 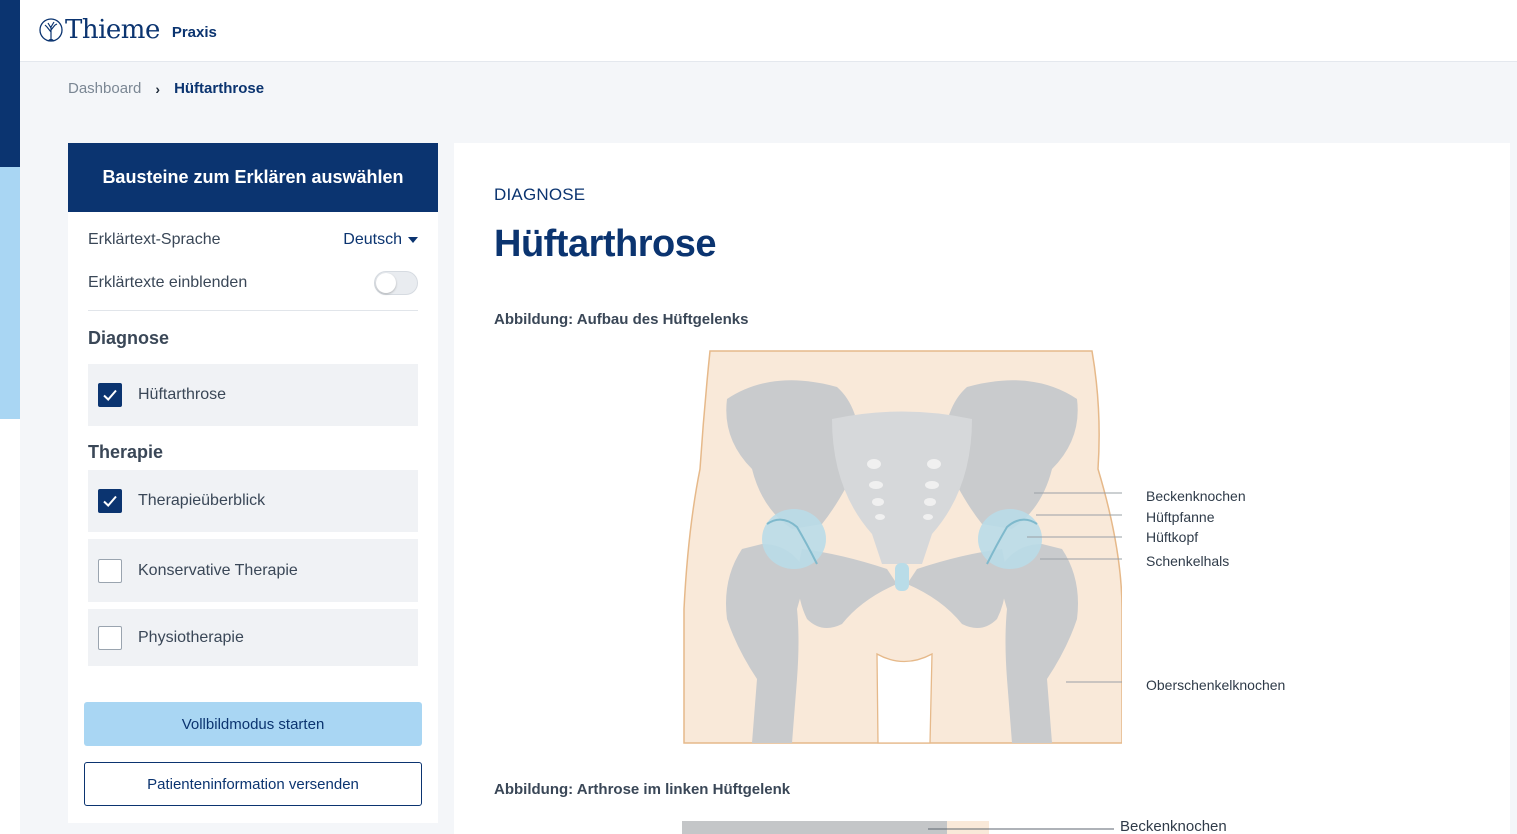 I want to click on femoral-head-left, so click(x=794, y=539).